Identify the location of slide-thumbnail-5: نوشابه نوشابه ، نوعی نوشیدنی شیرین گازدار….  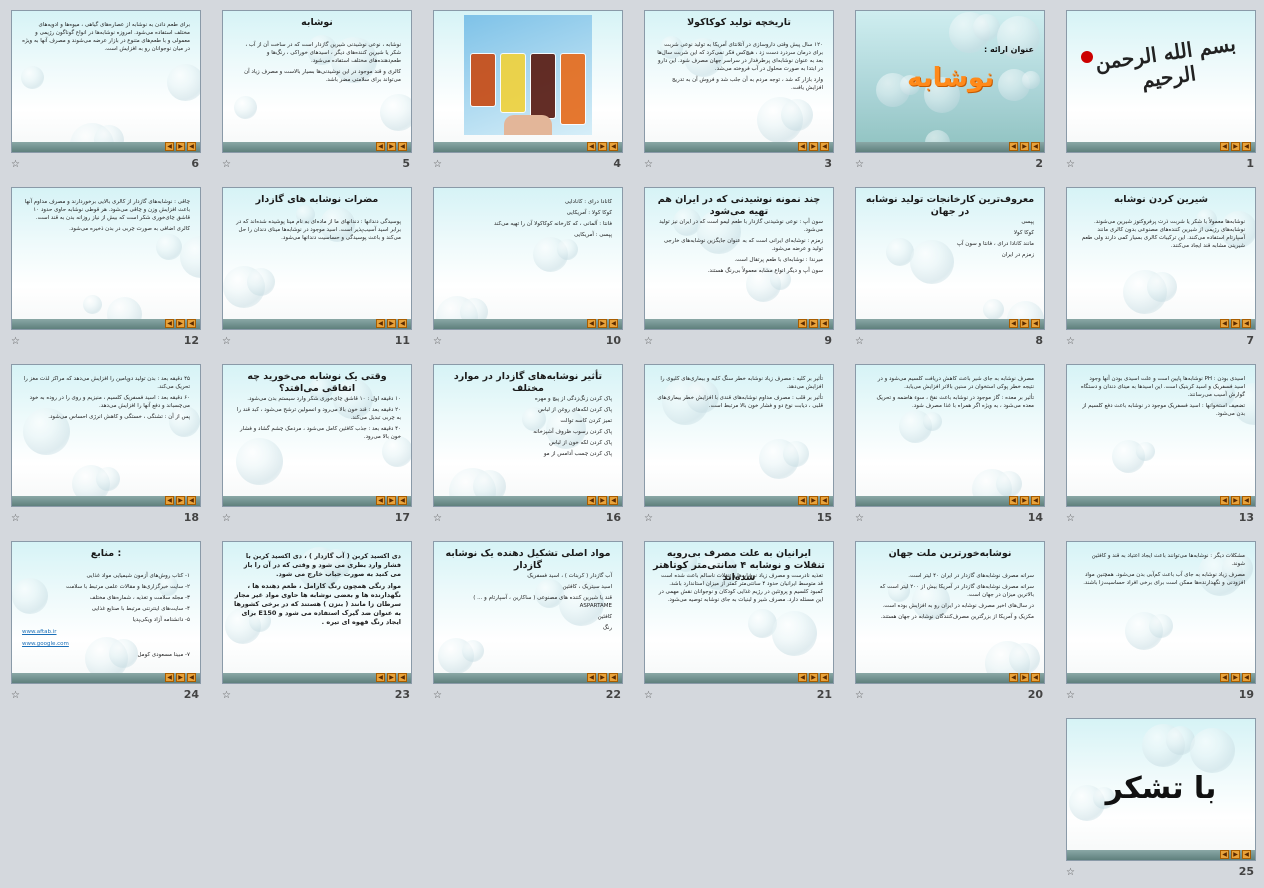
(317, 95).